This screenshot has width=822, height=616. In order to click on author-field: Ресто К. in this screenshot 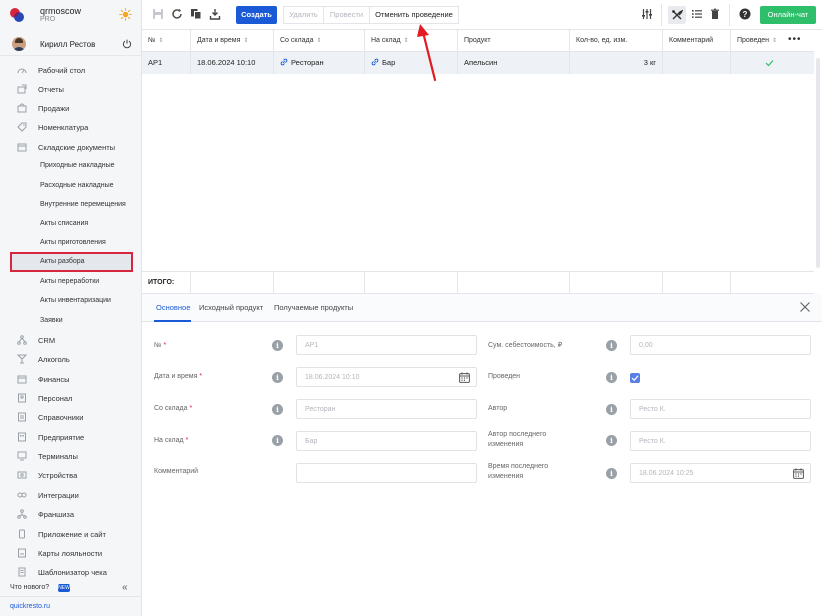, I will do `click(720, 409)`.